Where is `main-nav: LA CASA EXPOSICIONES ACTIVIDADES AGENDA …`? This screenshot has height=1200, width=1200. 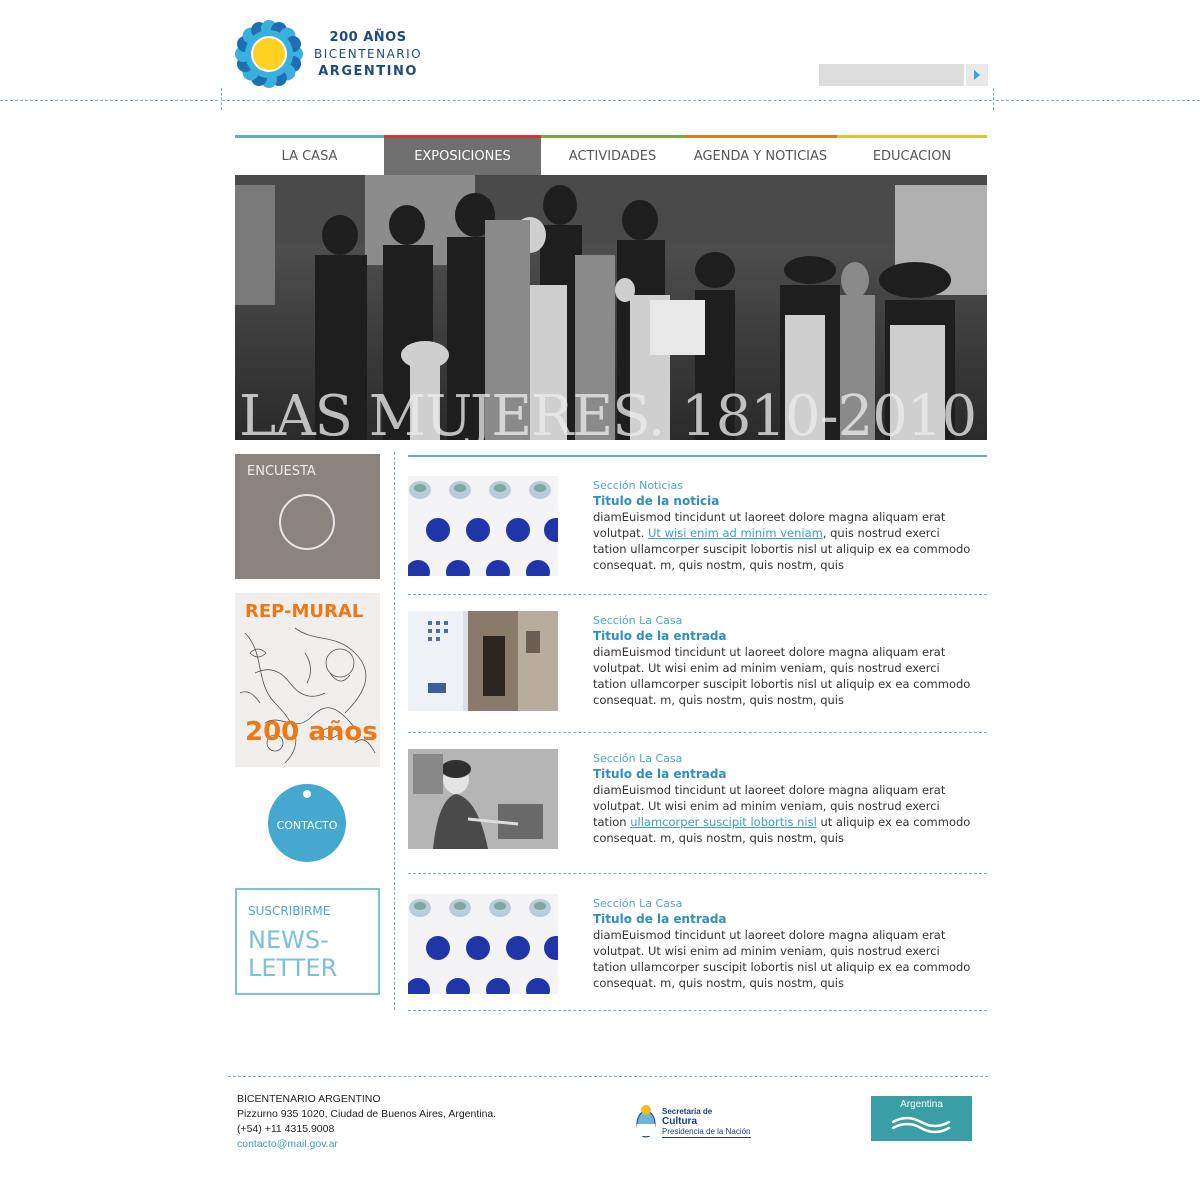 main-nav: LA CASA EXPOSICIONES ACTIVIDADES AGENDA … is located at coordinates (611, 155).